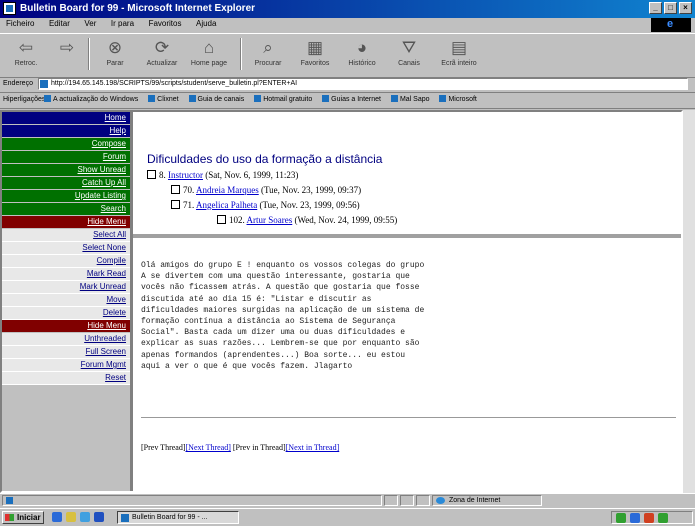 The image size is (695, 526). Describe the element at coordinates (209, 55) in the screenshot. I see `home-button: ⌂ Home page` at that location.